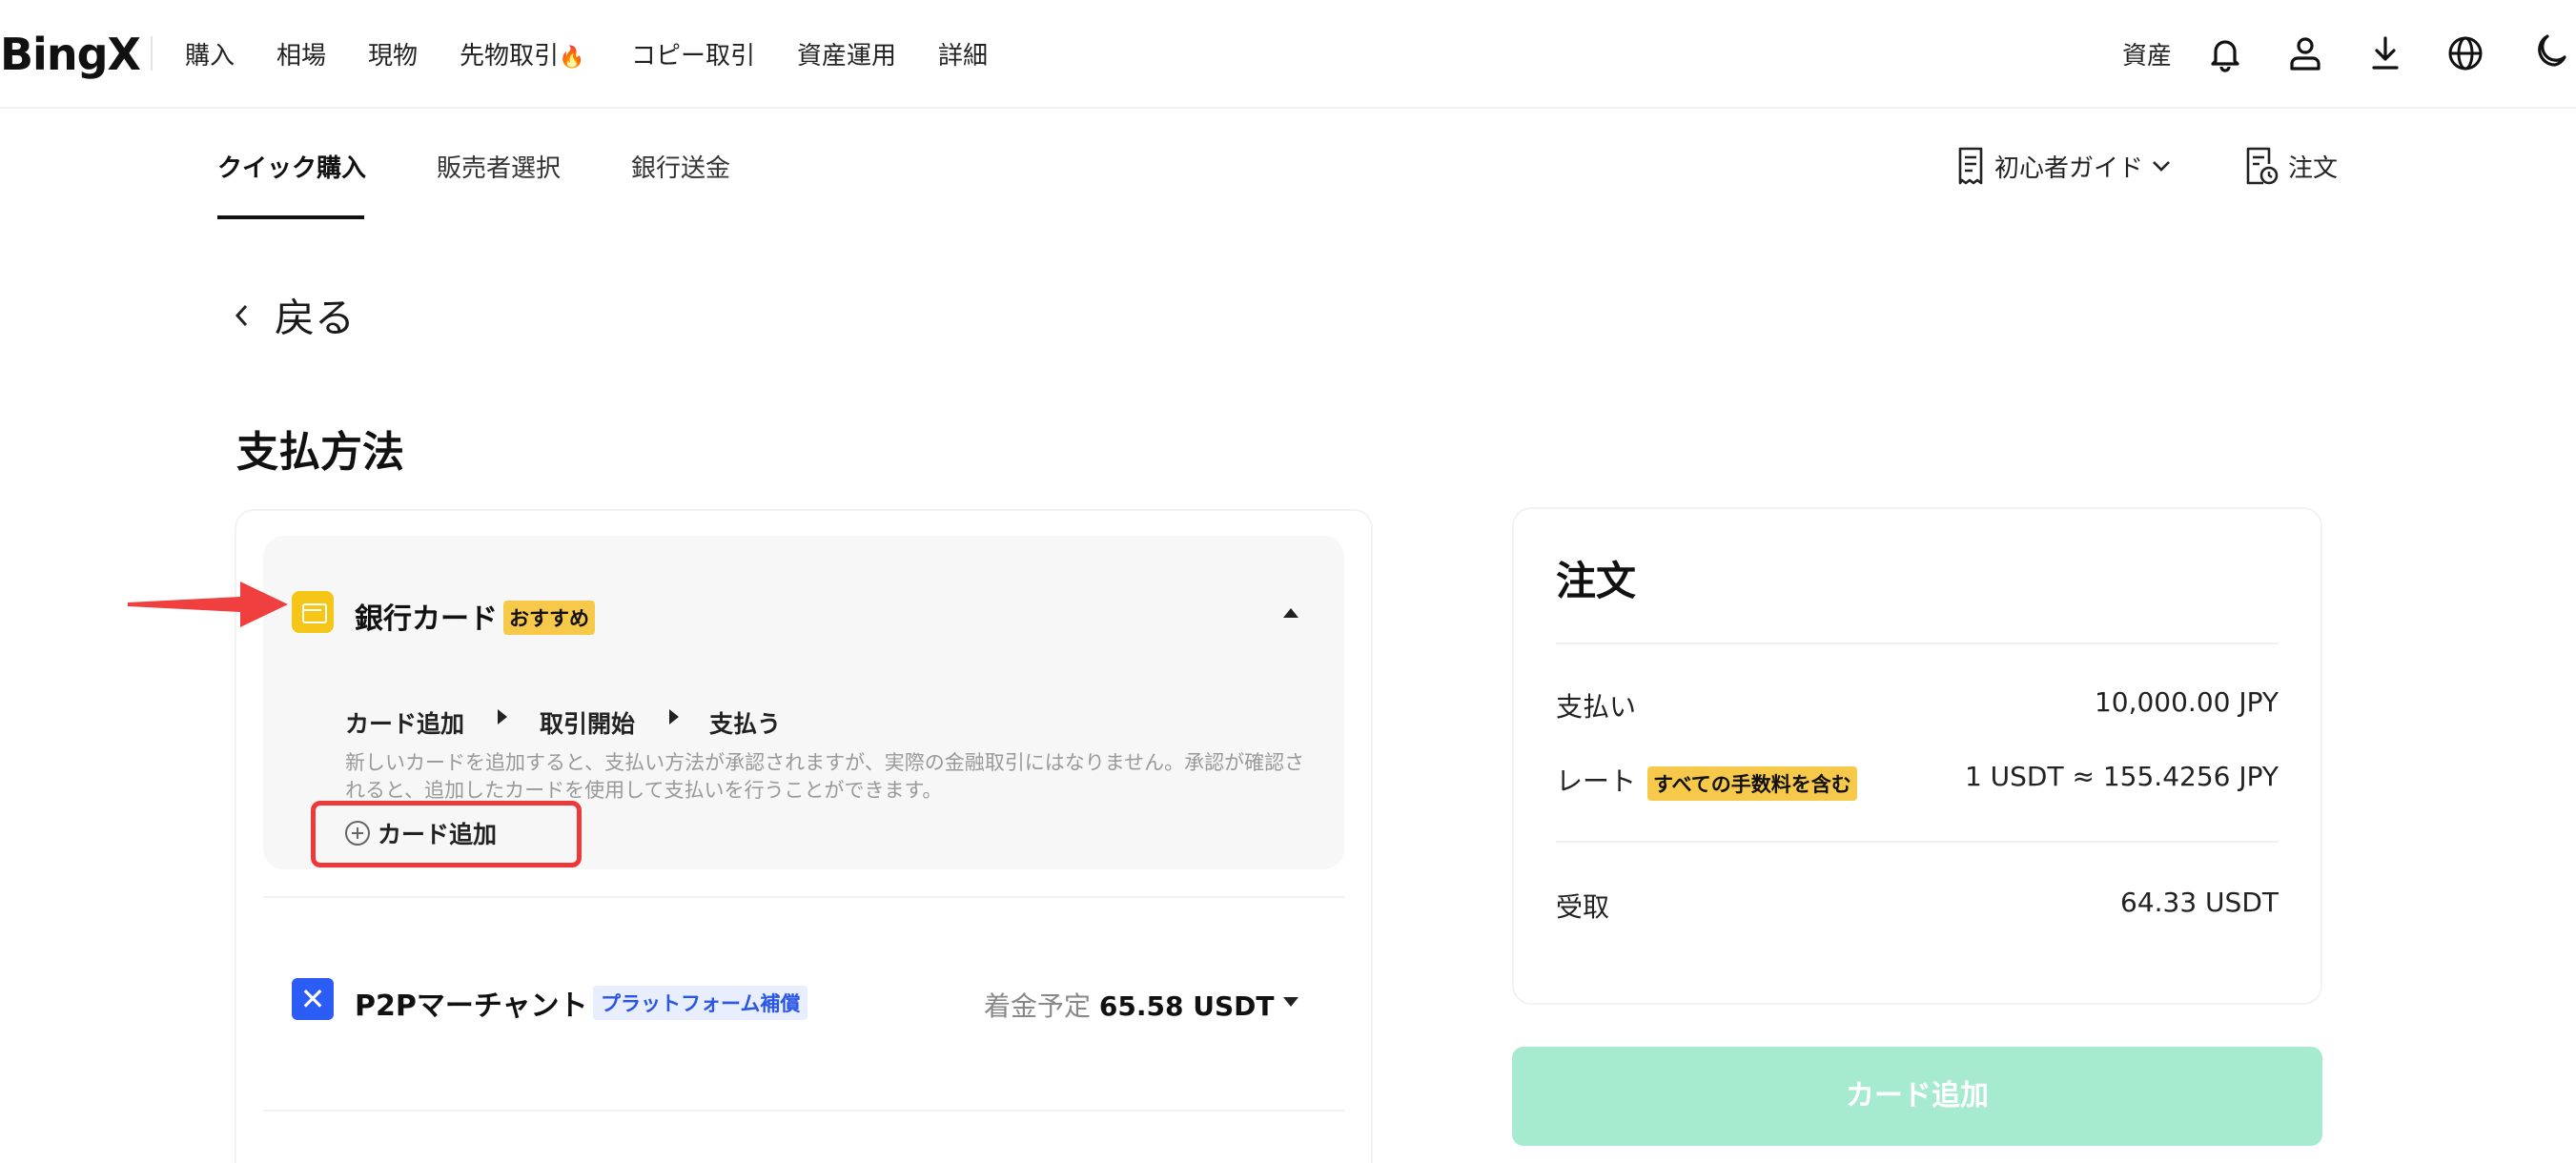  Describe the element at coordinates (1583, 907) in the screenshot. I see `receive-label: 受取` at that location.